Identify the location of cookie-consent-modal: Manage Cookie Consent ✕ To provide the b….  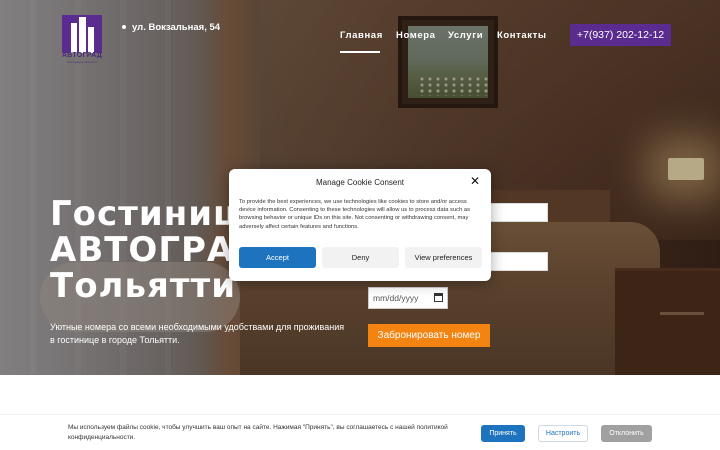
(360, 225).